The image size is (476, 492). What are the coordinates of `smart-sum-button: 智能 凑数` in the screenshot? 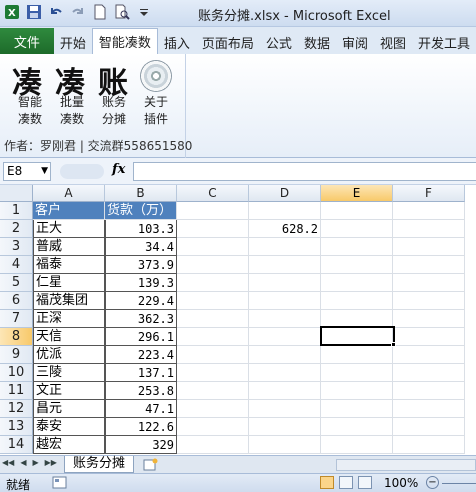 It's located at (30, 111).